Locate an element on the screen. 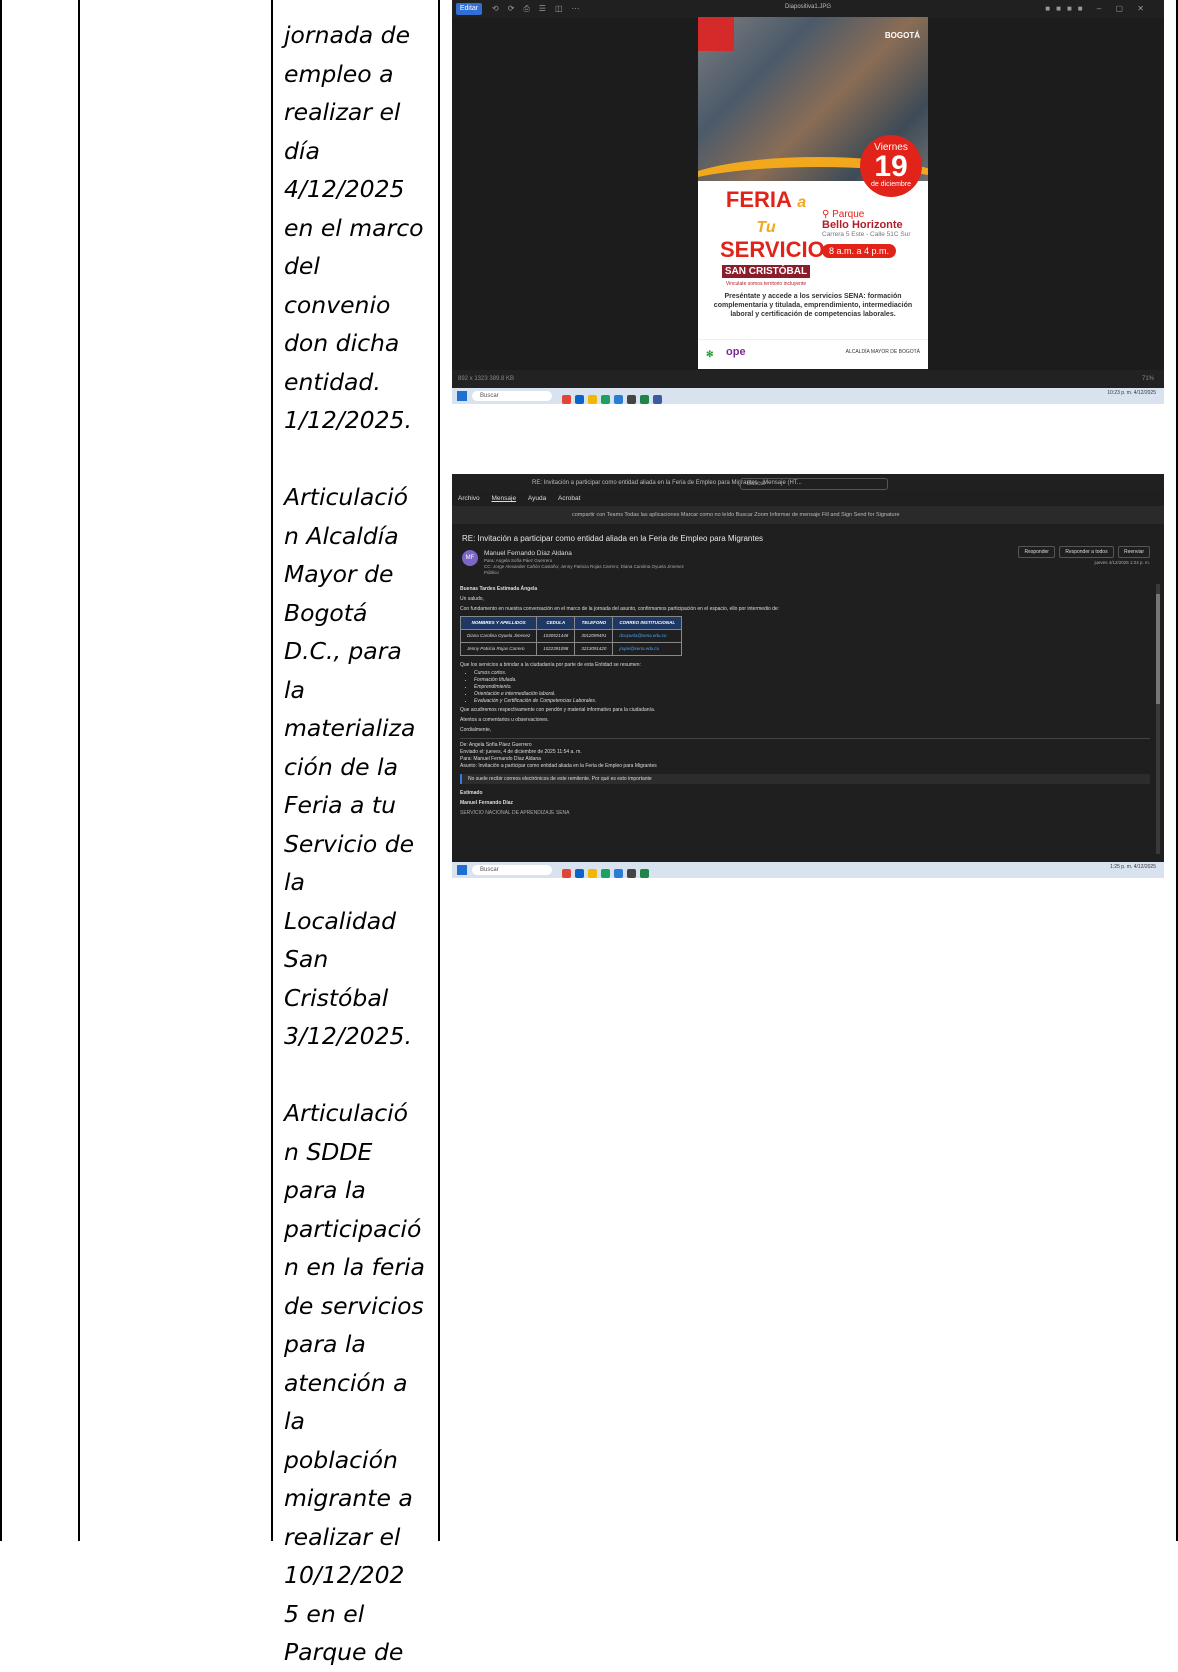  sena-logo-icon: ✻ is located at coordinates (710, 354).